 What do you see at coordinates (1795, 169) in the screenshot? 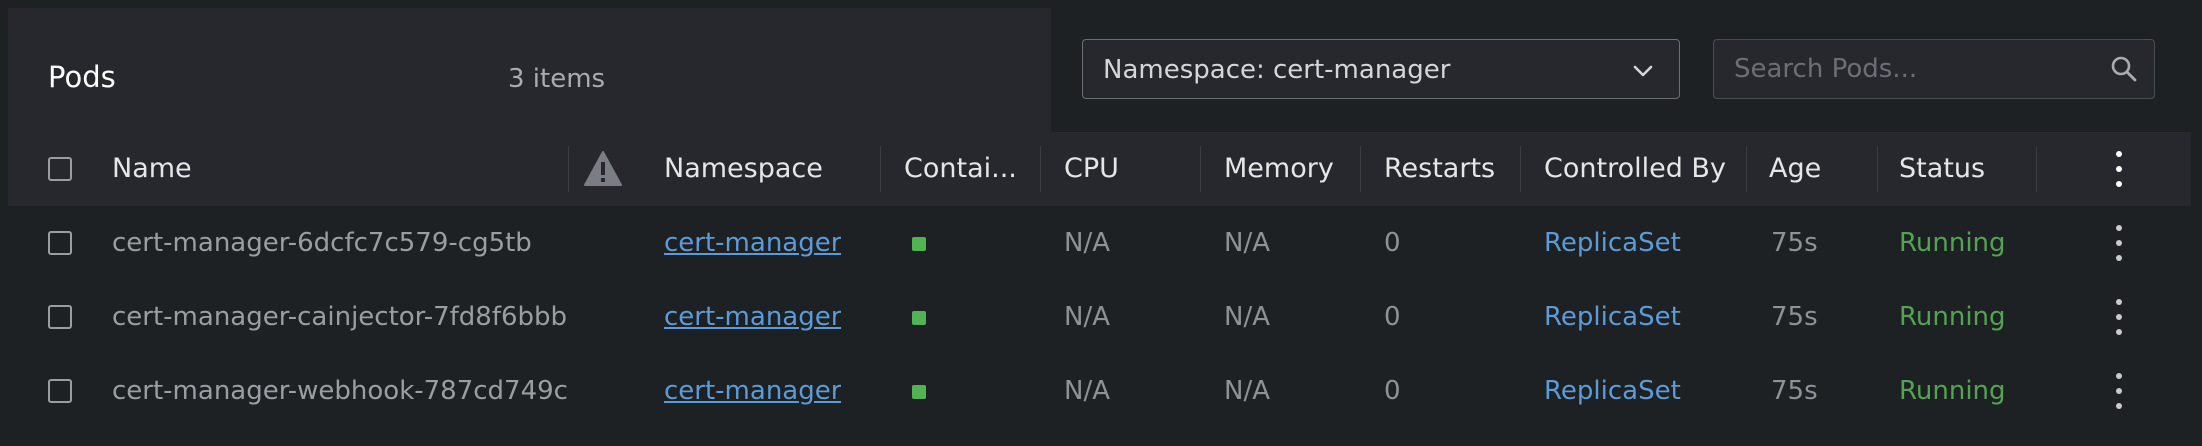
I see `column-header-age: Age` at bounding box center [1795, 169].